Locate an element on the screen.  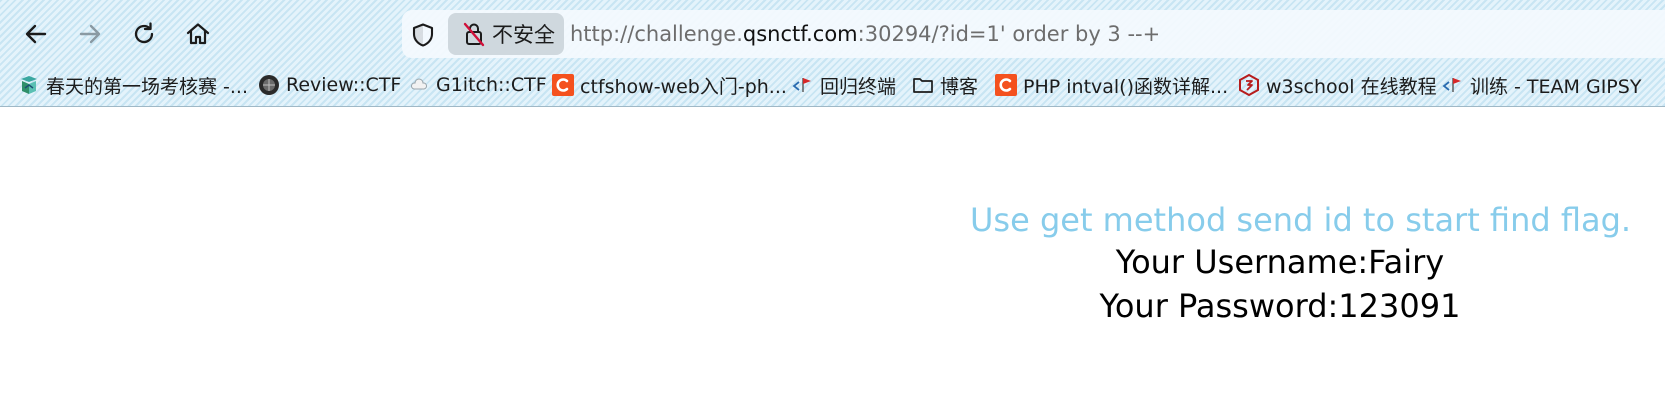
url-host: qsnctf.com is located at coordinates (800, 34).